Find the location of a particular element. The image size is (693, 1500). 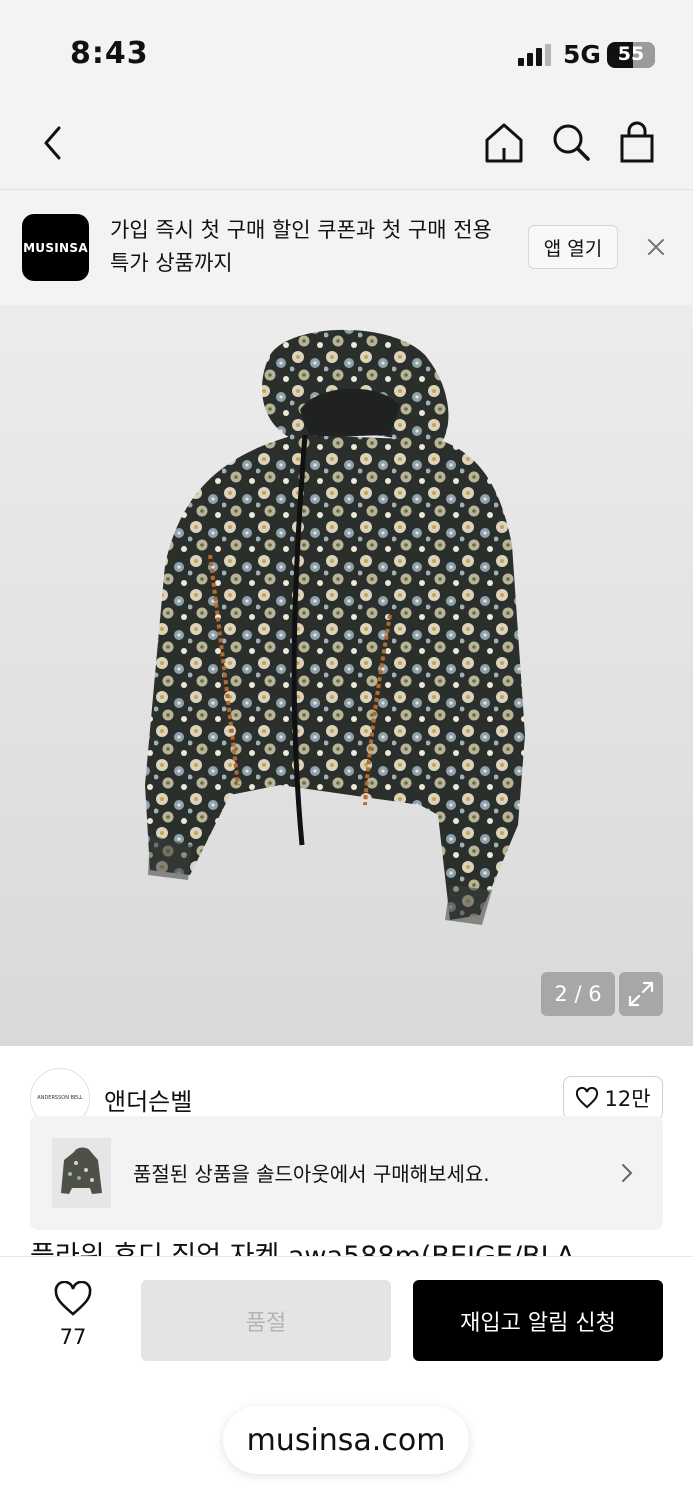

battery-level: 55 is located at coordinates (631, 54).